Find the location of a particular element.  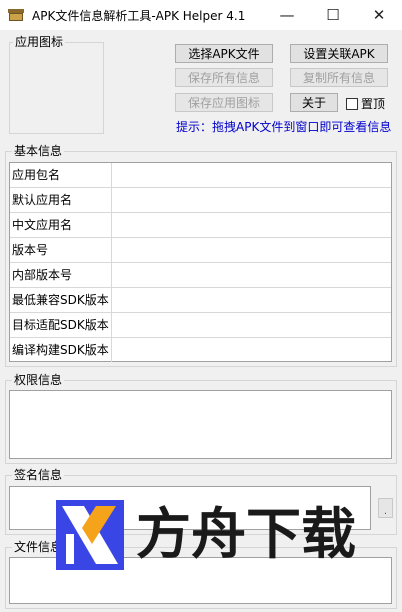

table-row: 应用包名 is located at coordinates (200, 175).